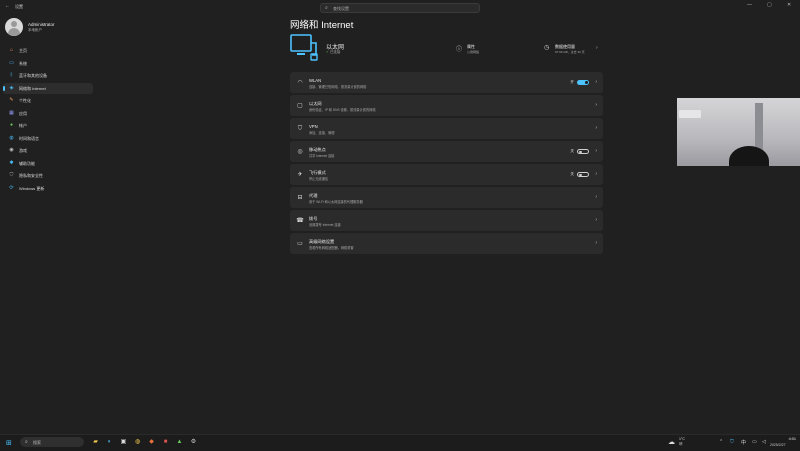 The width and height of the screenshot is (800, 451). What do you see at coordinates (23, 125) in the screenshot?
I see `sidebar-item-label: 帐户` at bounding box center [23, 125].